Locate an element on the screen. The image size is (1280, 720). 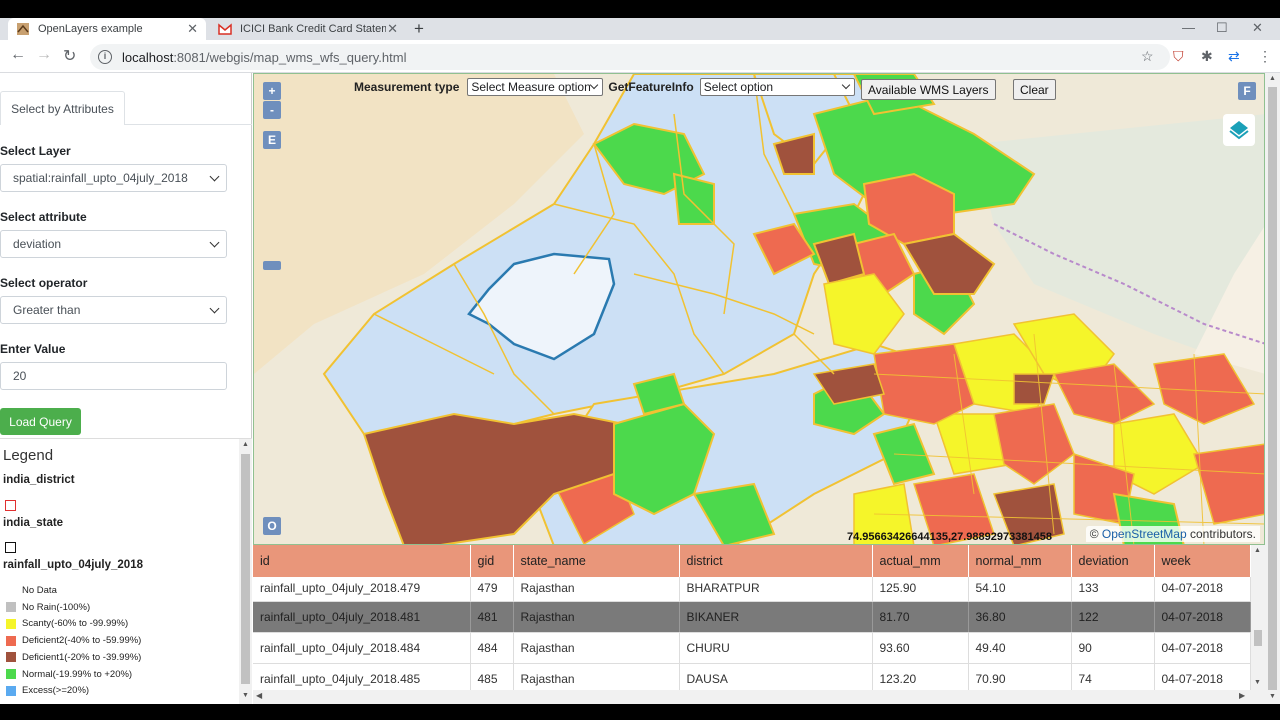
table-scroll-thumb is located at coordinates (1258, 638).